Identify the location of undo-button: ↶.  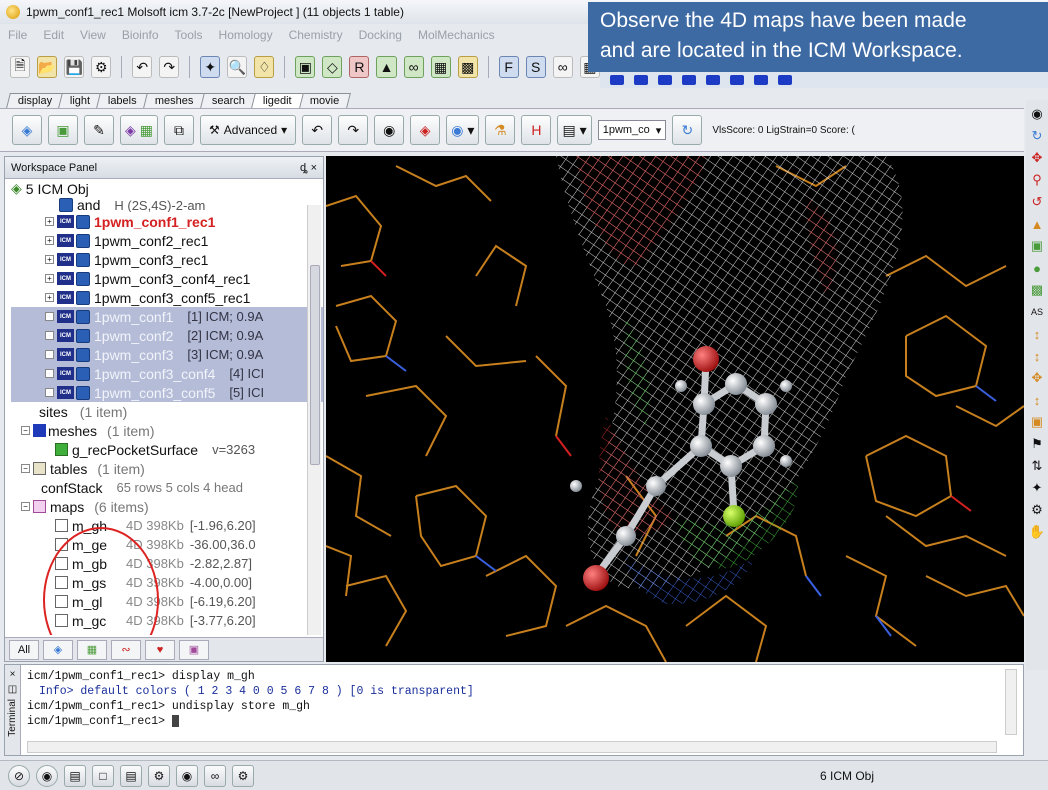
(317, 130).